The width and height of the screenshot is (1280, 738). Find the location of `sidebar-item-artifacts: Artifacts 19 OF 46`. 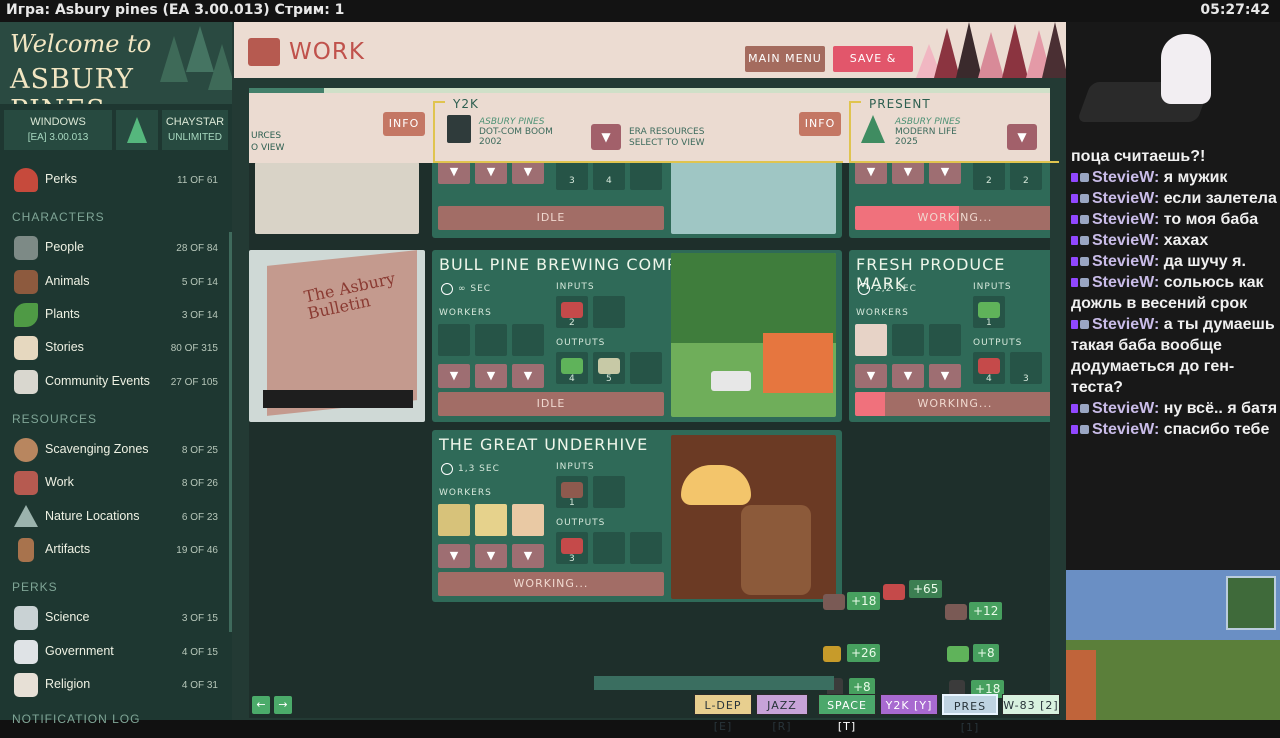

sidebar-item-artifacts: Artifacts 19 OF 46 is located at coordinates (116, 550).